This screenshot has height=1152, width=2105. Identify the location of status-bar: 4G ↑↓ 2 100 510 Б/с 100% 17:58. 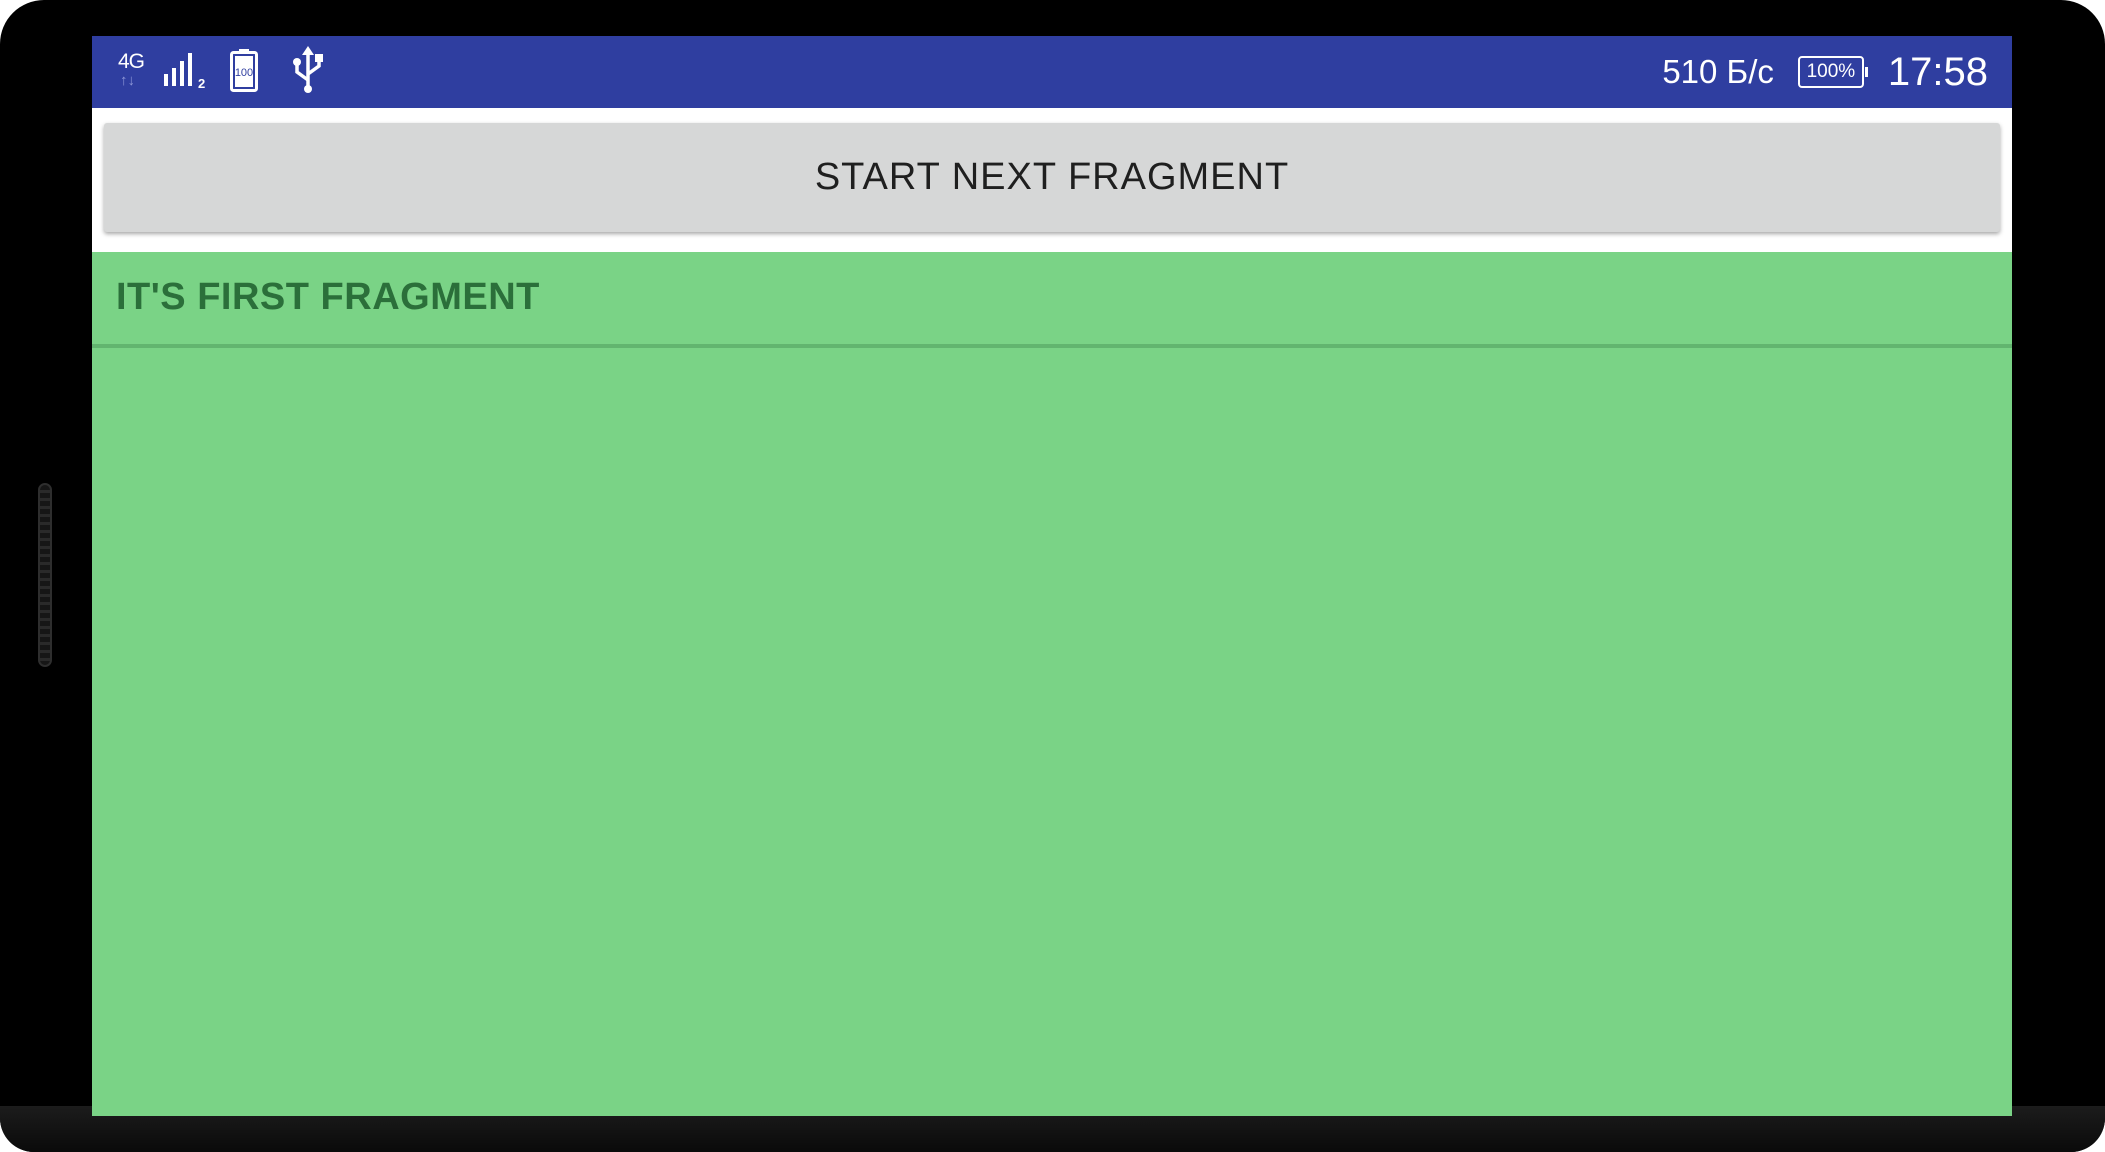
(1052, 72).